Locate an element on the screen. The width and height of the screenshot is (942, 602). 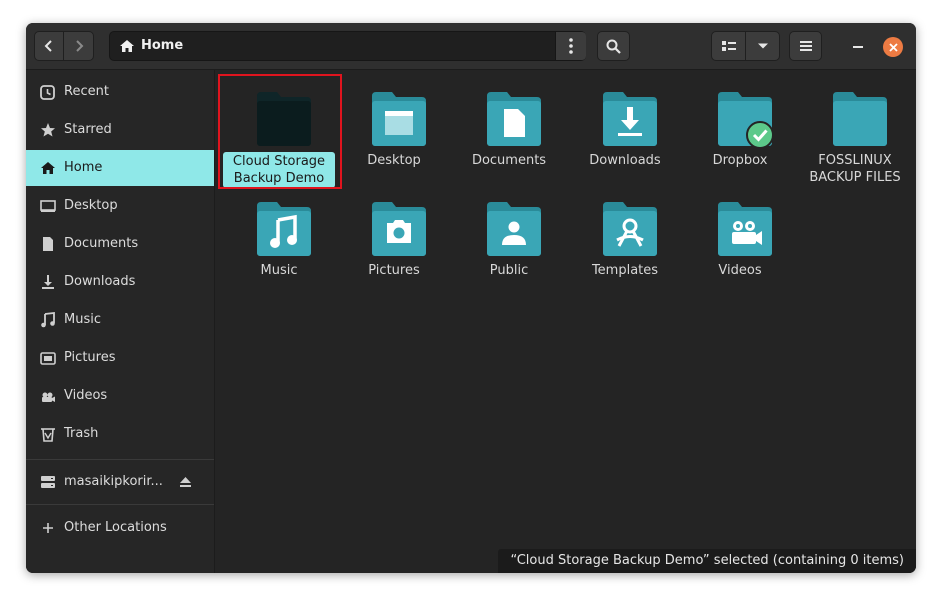
header-bar: Home is located at coordinates (471, 46).